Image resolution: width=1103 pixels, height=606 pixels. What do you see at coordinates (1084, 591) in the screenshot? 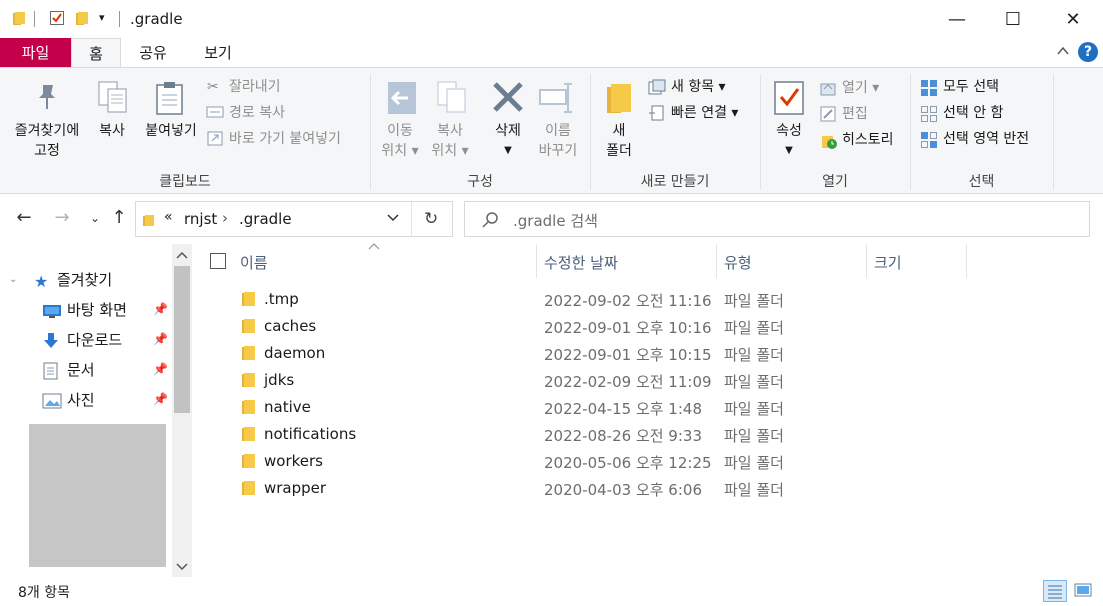
I see `large-icons-view-button` at bounding box center [1084, 591].